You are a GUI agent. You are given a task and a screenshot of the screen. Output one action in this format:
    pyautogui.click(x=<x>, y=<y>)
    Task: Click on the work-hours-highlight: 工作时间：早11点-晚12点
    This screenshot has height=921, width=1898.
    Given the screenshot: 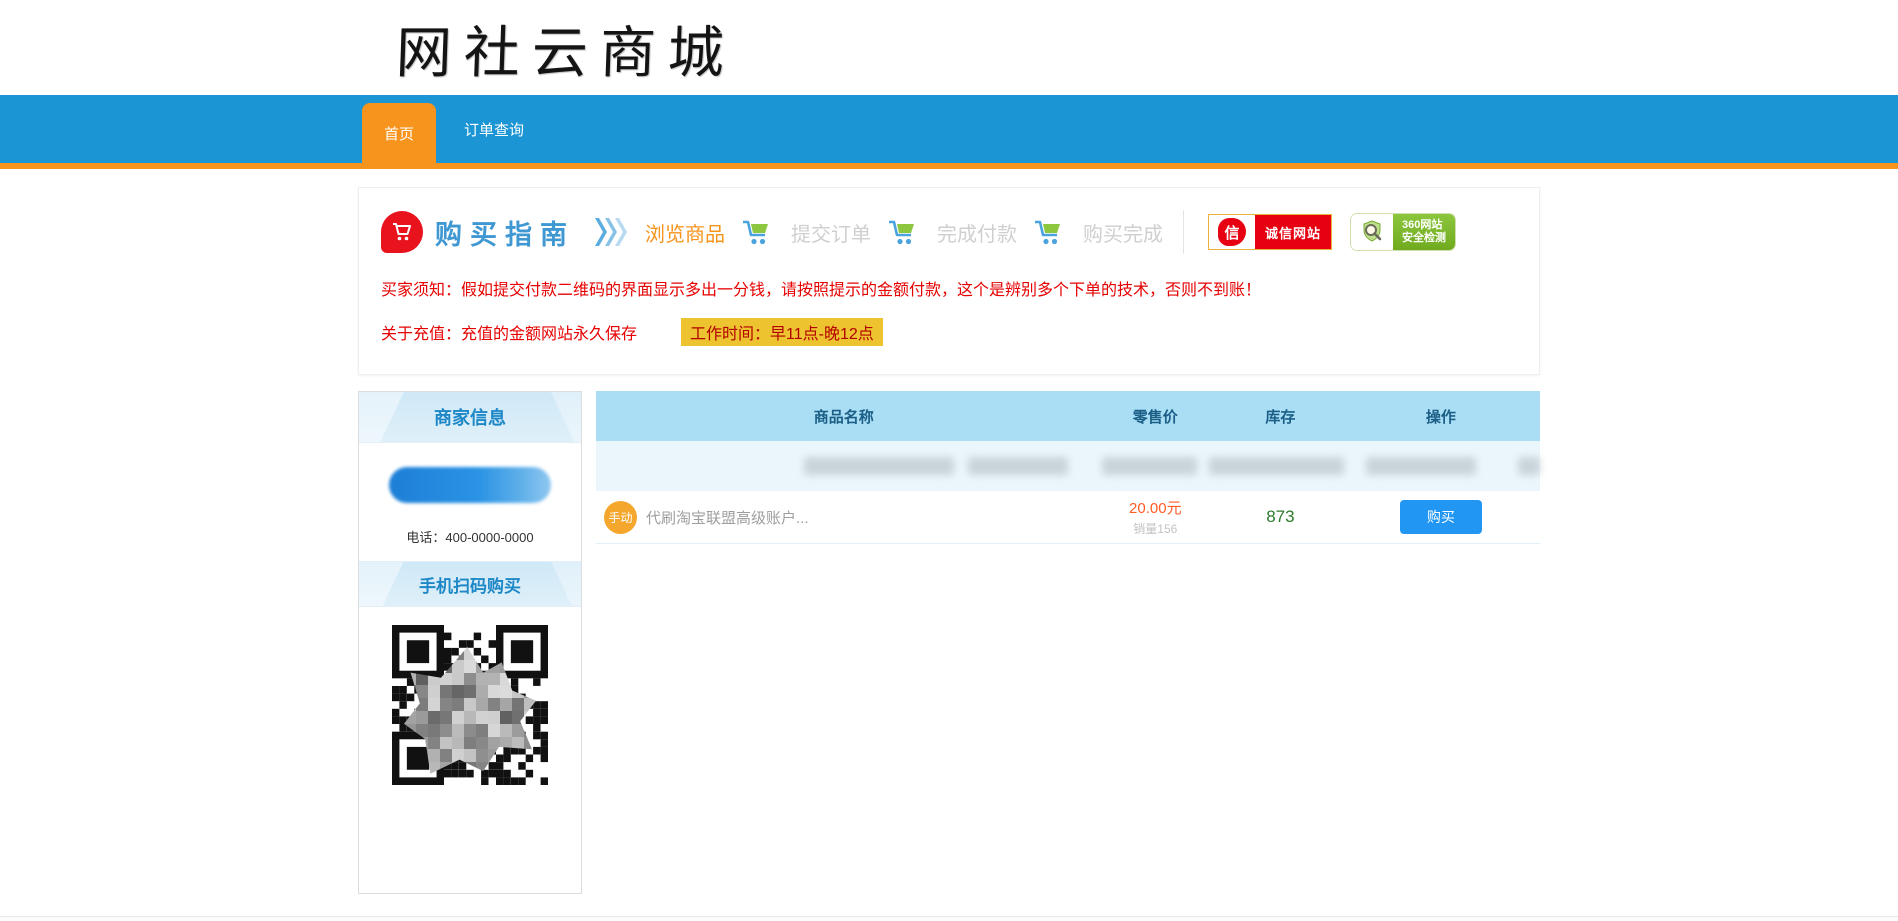 What is the action you would take?
    pyautogui.click(x=782, y=332)
    